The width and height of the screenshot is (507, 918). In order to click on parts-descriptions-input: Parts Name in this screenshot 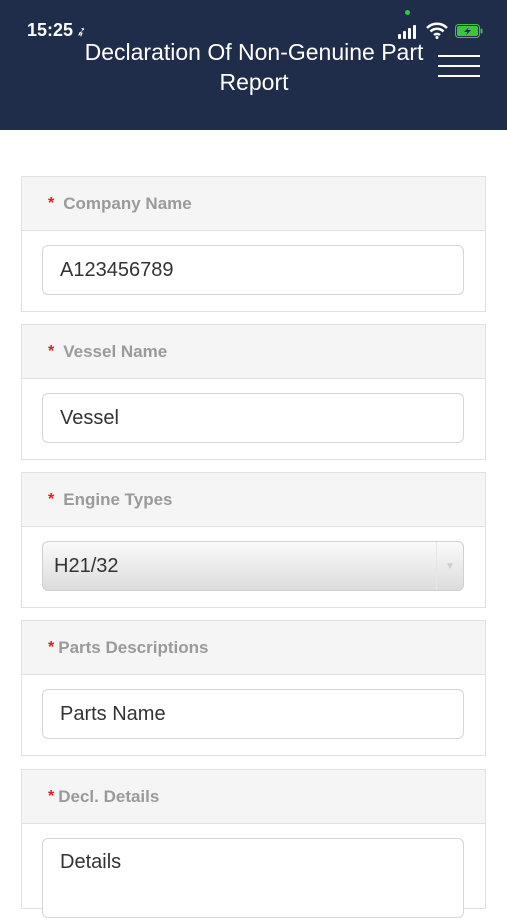, I will do `click(253, 714)`.